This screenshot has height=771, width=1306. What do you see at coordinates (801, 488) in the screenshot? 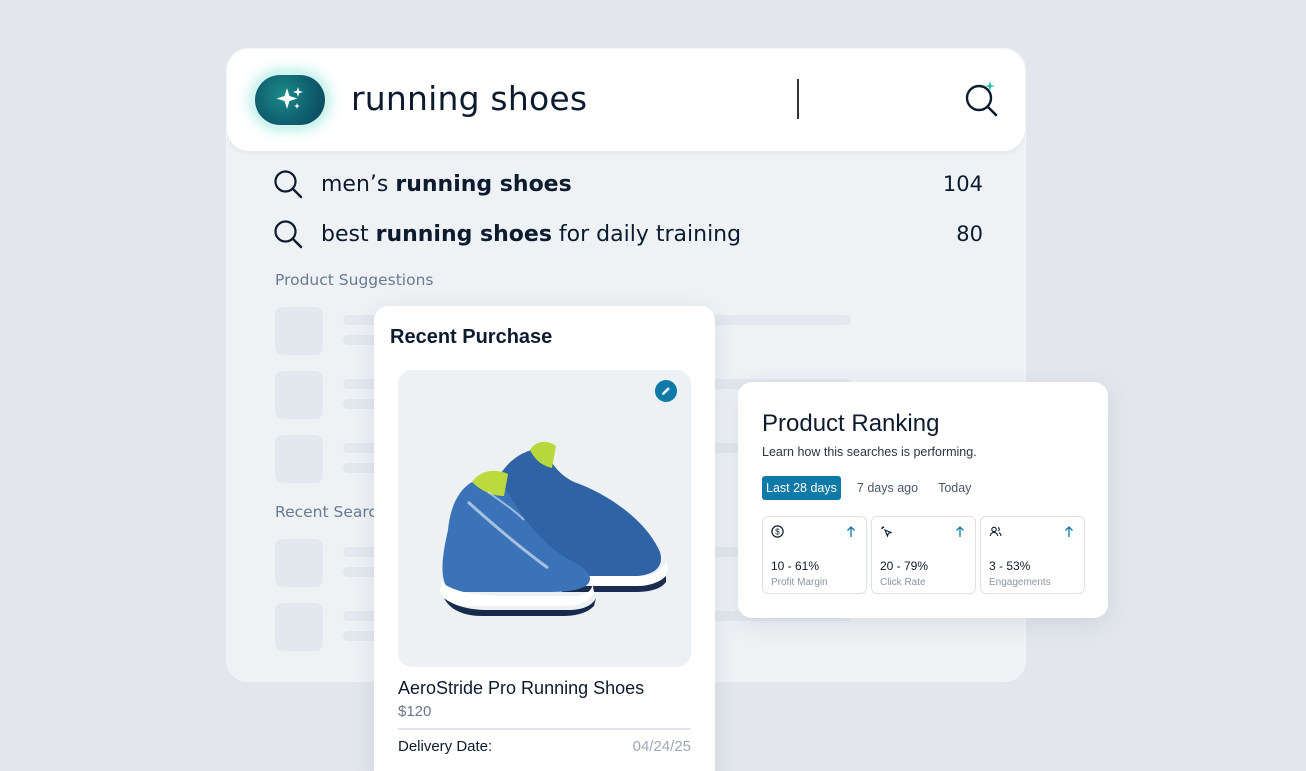
I see `tab-last-28-days: Last 28 days` at bounding box center [801, 488].